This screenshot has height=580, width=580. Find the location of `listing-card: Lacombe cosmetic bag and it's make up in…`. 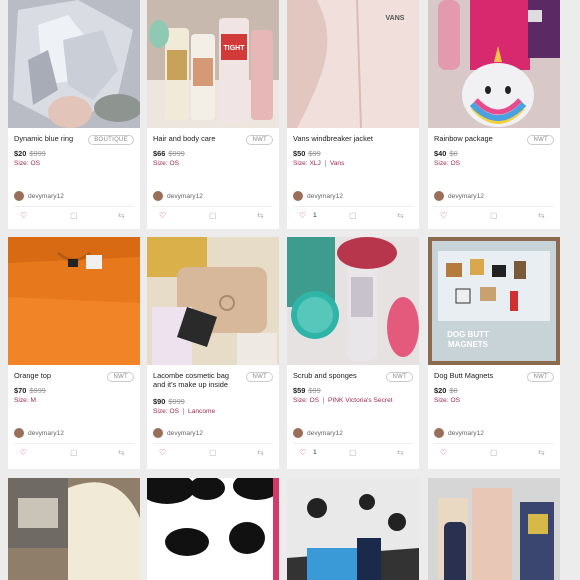

listing-card: Lacombe cosmetic bag and it's make up in… is located at coordinates (213, 353).